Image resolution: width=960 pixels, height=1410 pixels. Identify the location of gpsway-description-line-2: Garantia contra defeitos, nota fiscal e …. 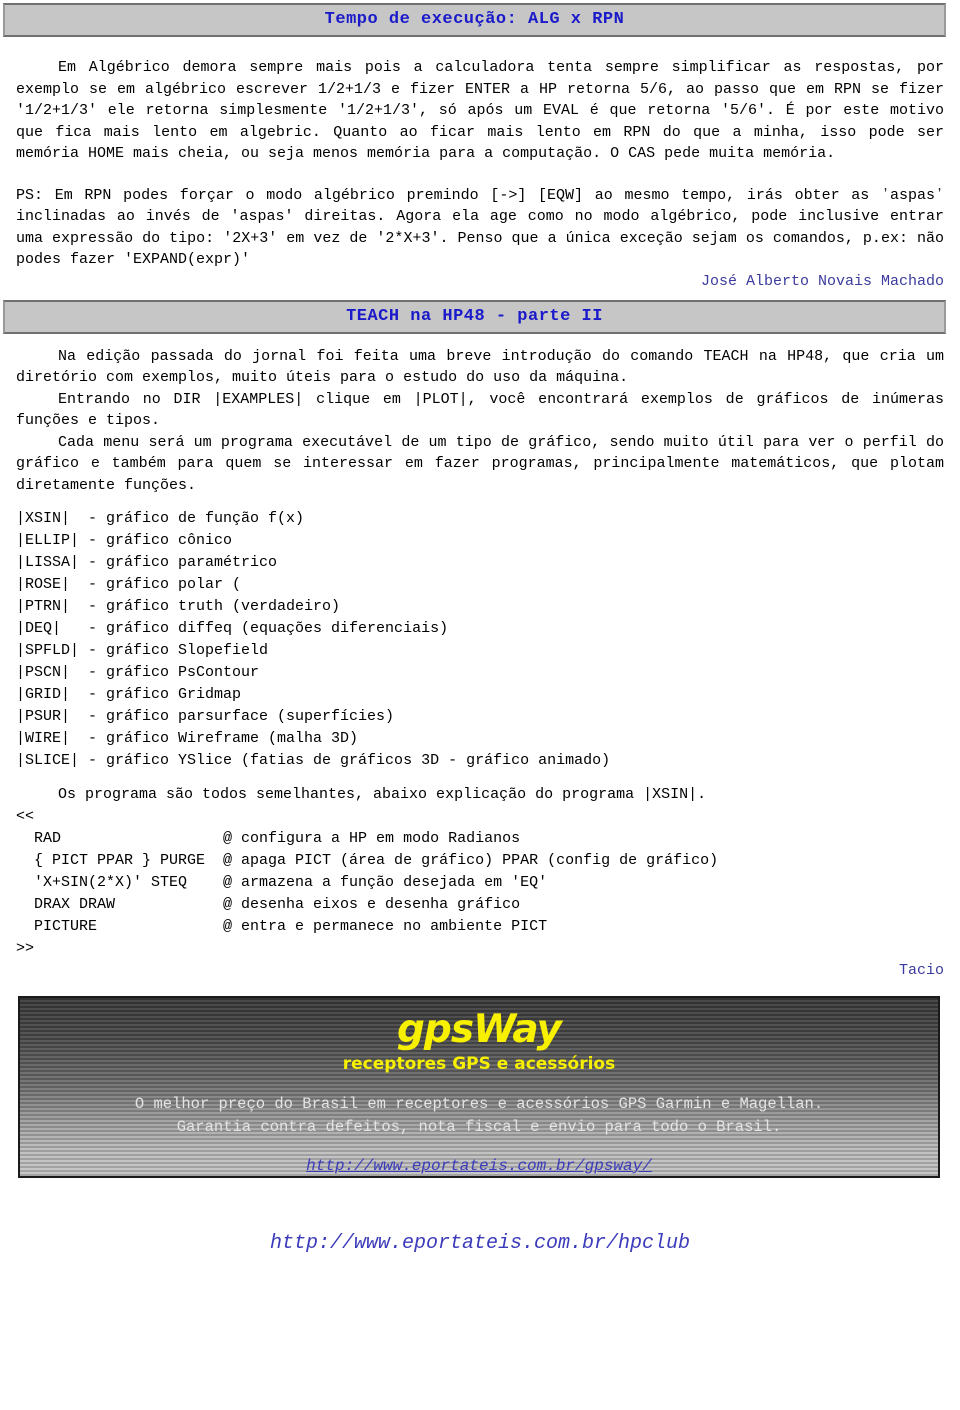
(479, 1126).